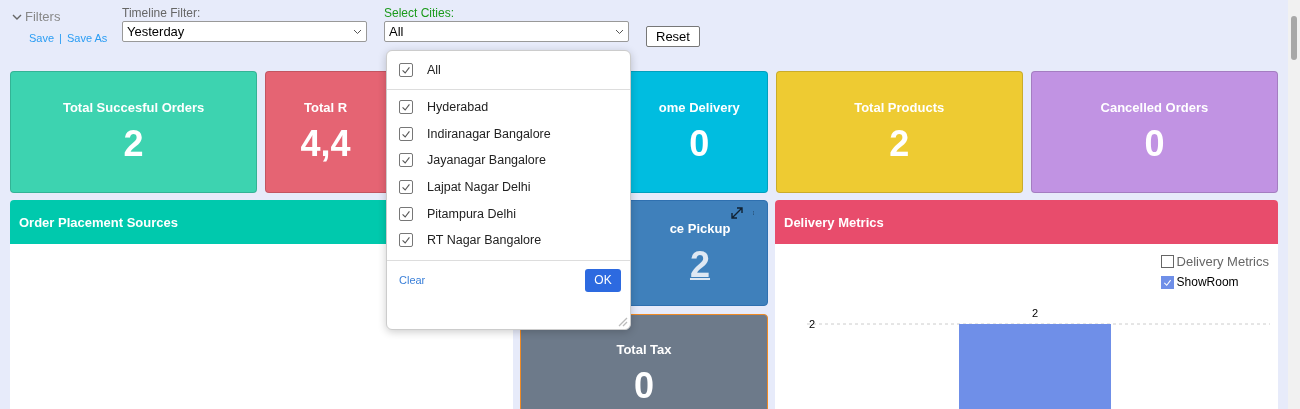  Describe the element at coordinates (1026, 222) in the screenshot. I see `panel-title: Delivery Metrics` at that location.